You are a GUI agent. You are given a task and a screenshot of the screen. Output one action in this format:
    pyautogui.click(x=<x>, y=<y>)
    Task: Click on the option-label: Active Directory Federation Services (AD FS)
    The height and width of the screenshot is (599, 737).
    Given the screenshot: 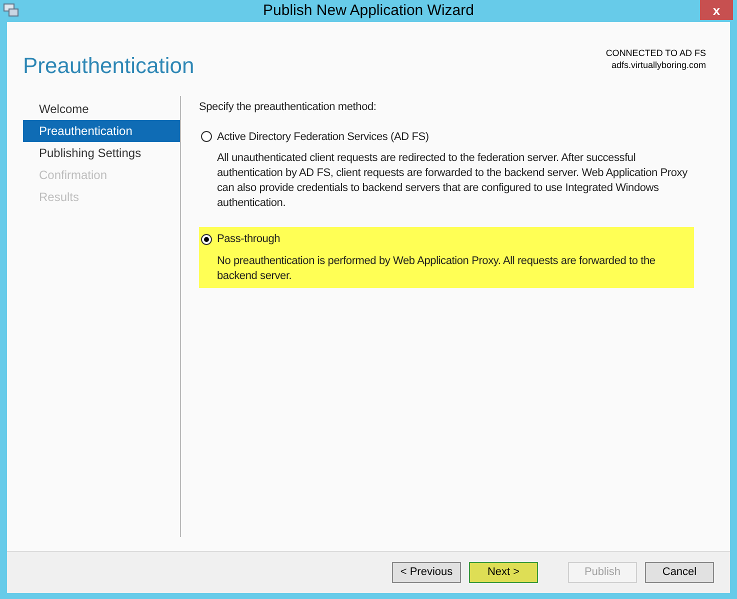 What is the action you would take?
    pyautogui.click(x=323, y=136)
    